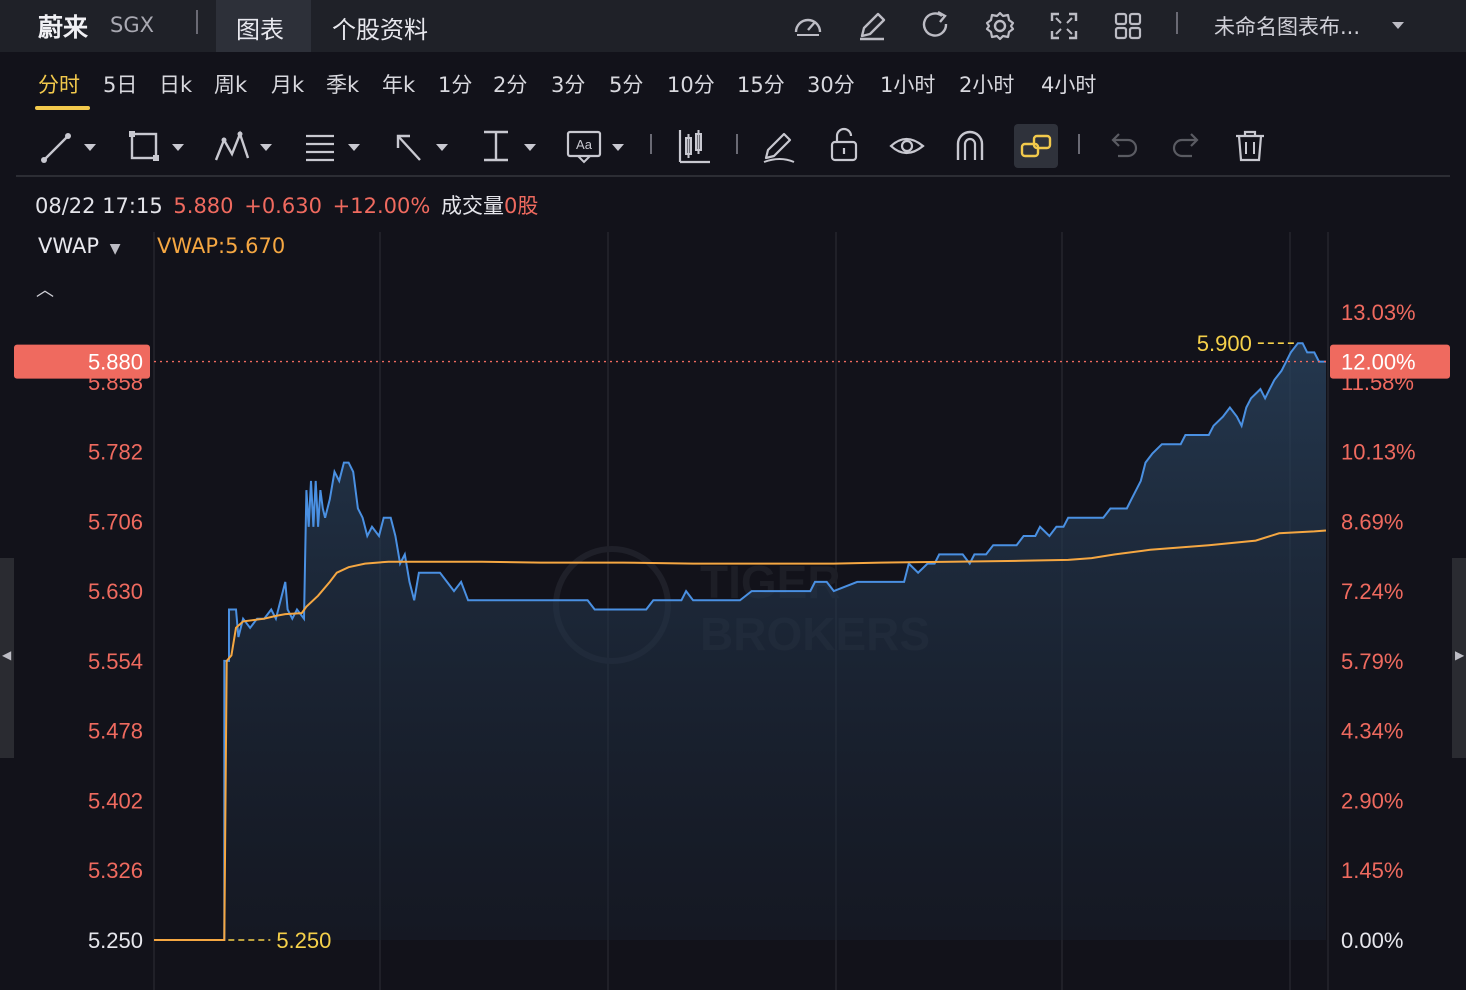 The width and height of the screenshot is (1466, 990). I want to click on y-axis-tick-label: 5.630, so click(115, 591).